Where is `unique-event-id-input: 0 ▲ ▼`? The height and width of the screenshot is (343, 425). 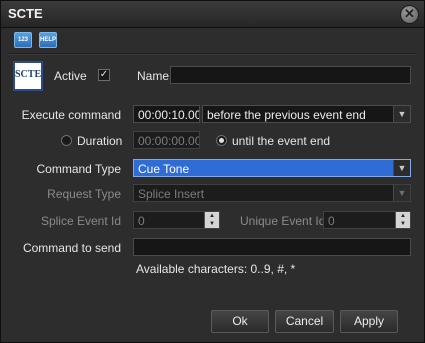
unique-event-id-input: 0 ▲ ▼ is located at coordinates (367, 220).